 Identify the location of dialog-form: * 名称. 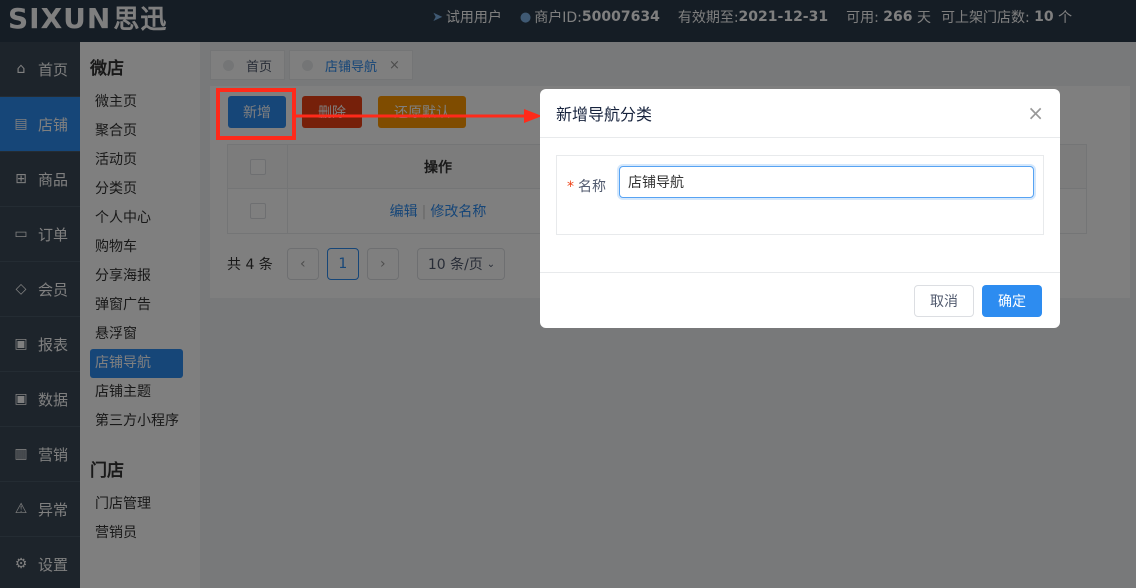
(800, 195).